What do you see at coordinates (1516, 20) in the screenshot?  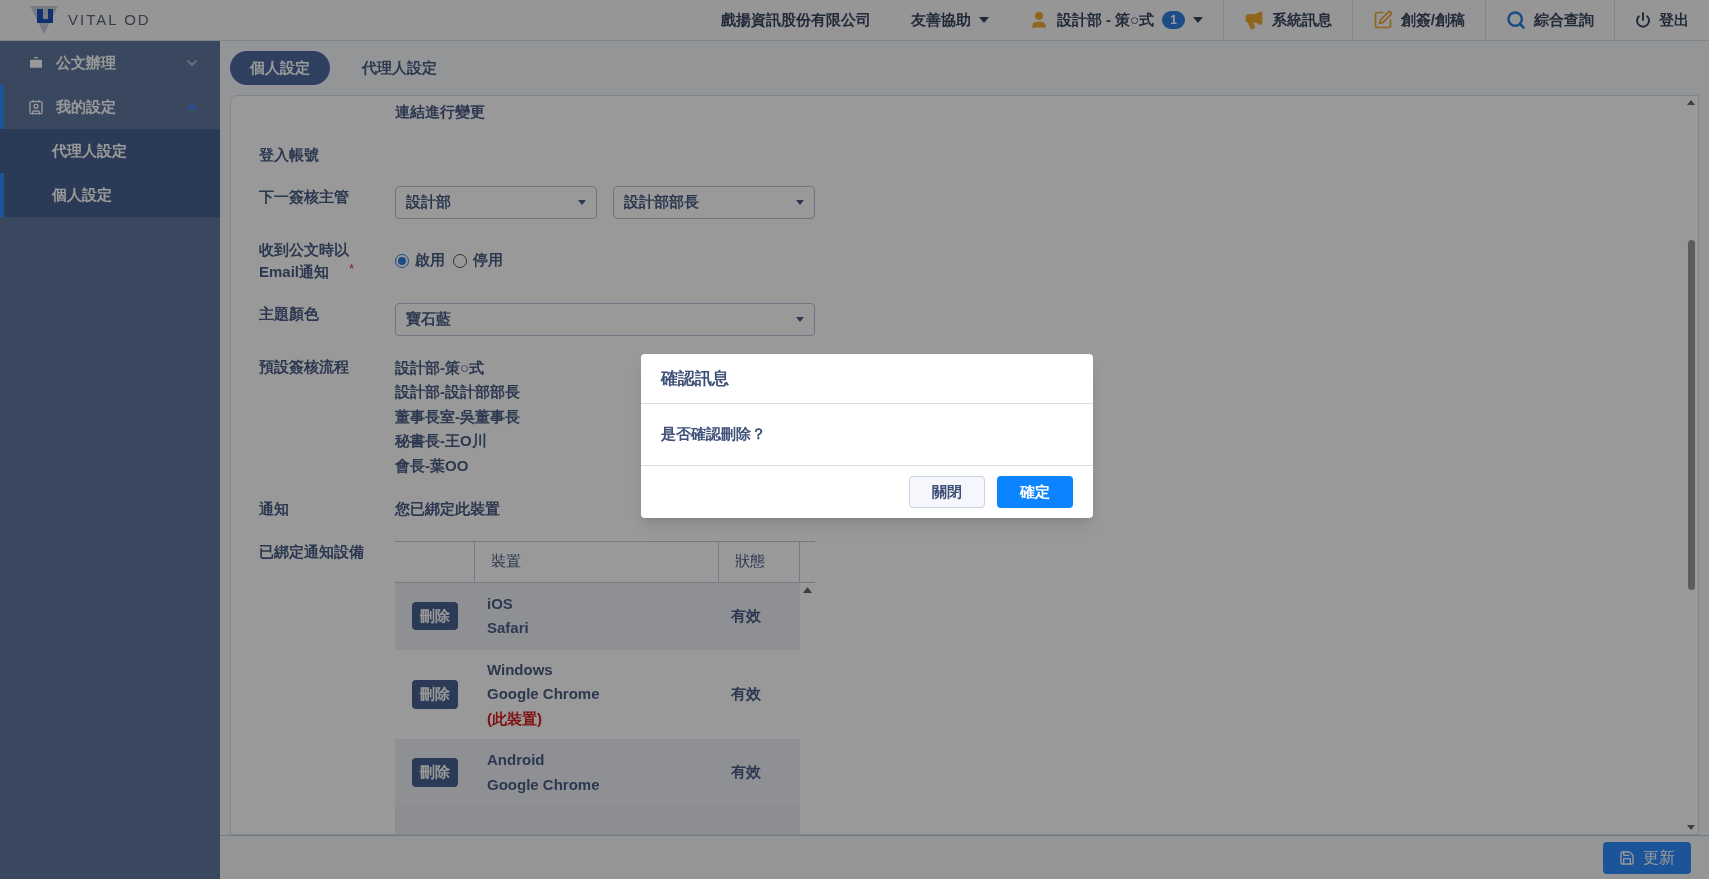 I see `search-icon` at bounding box center [1516, 20].